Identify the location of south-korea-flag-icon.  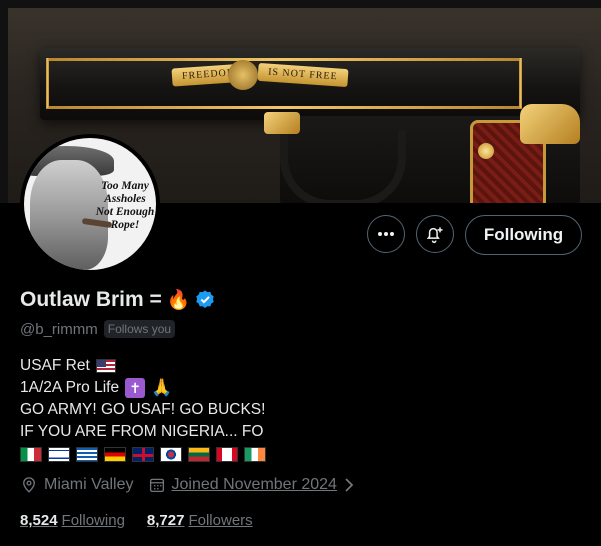
(171, 454).